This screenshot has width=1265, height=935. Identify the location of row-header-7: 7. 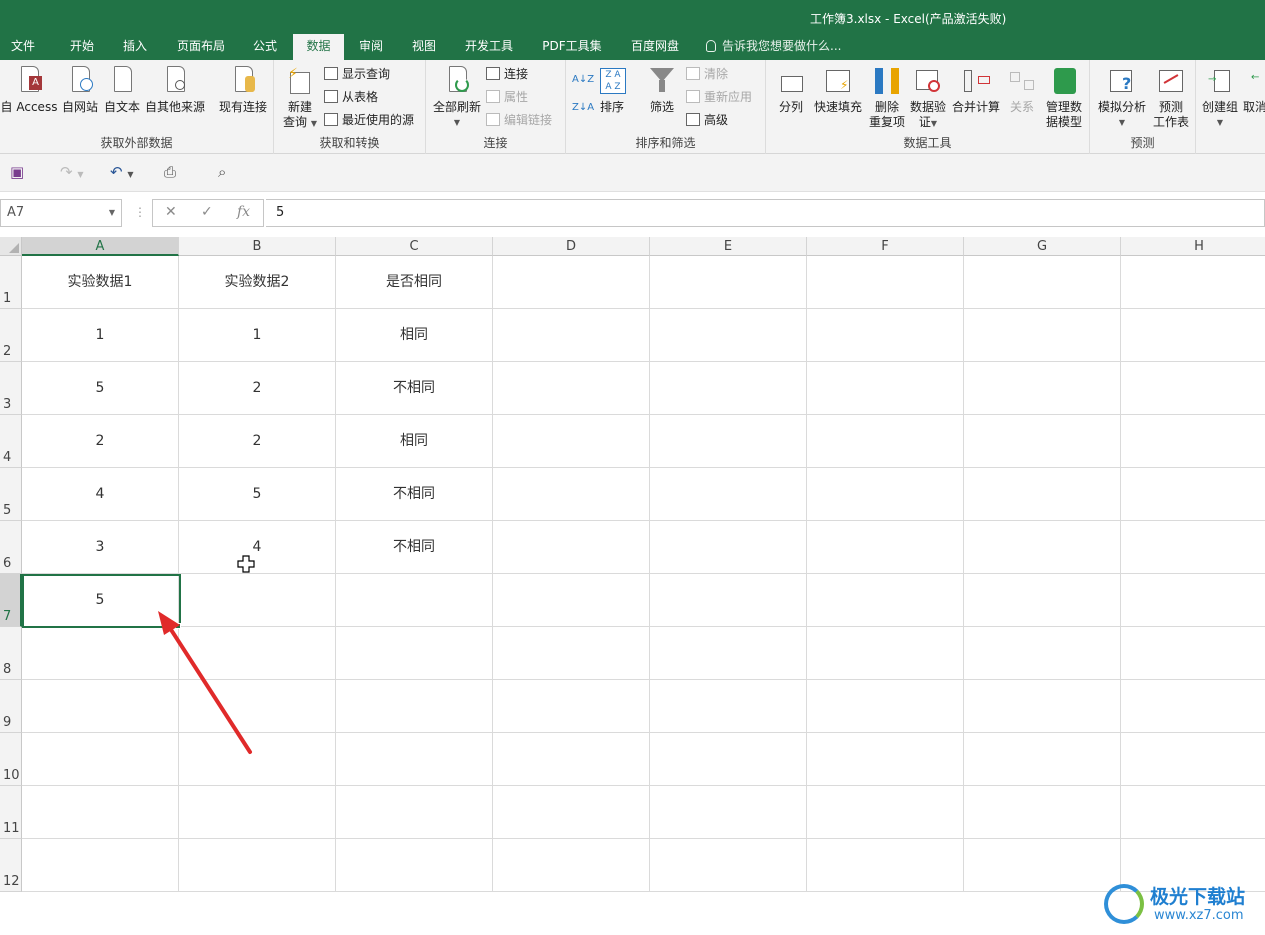
(11, 600).